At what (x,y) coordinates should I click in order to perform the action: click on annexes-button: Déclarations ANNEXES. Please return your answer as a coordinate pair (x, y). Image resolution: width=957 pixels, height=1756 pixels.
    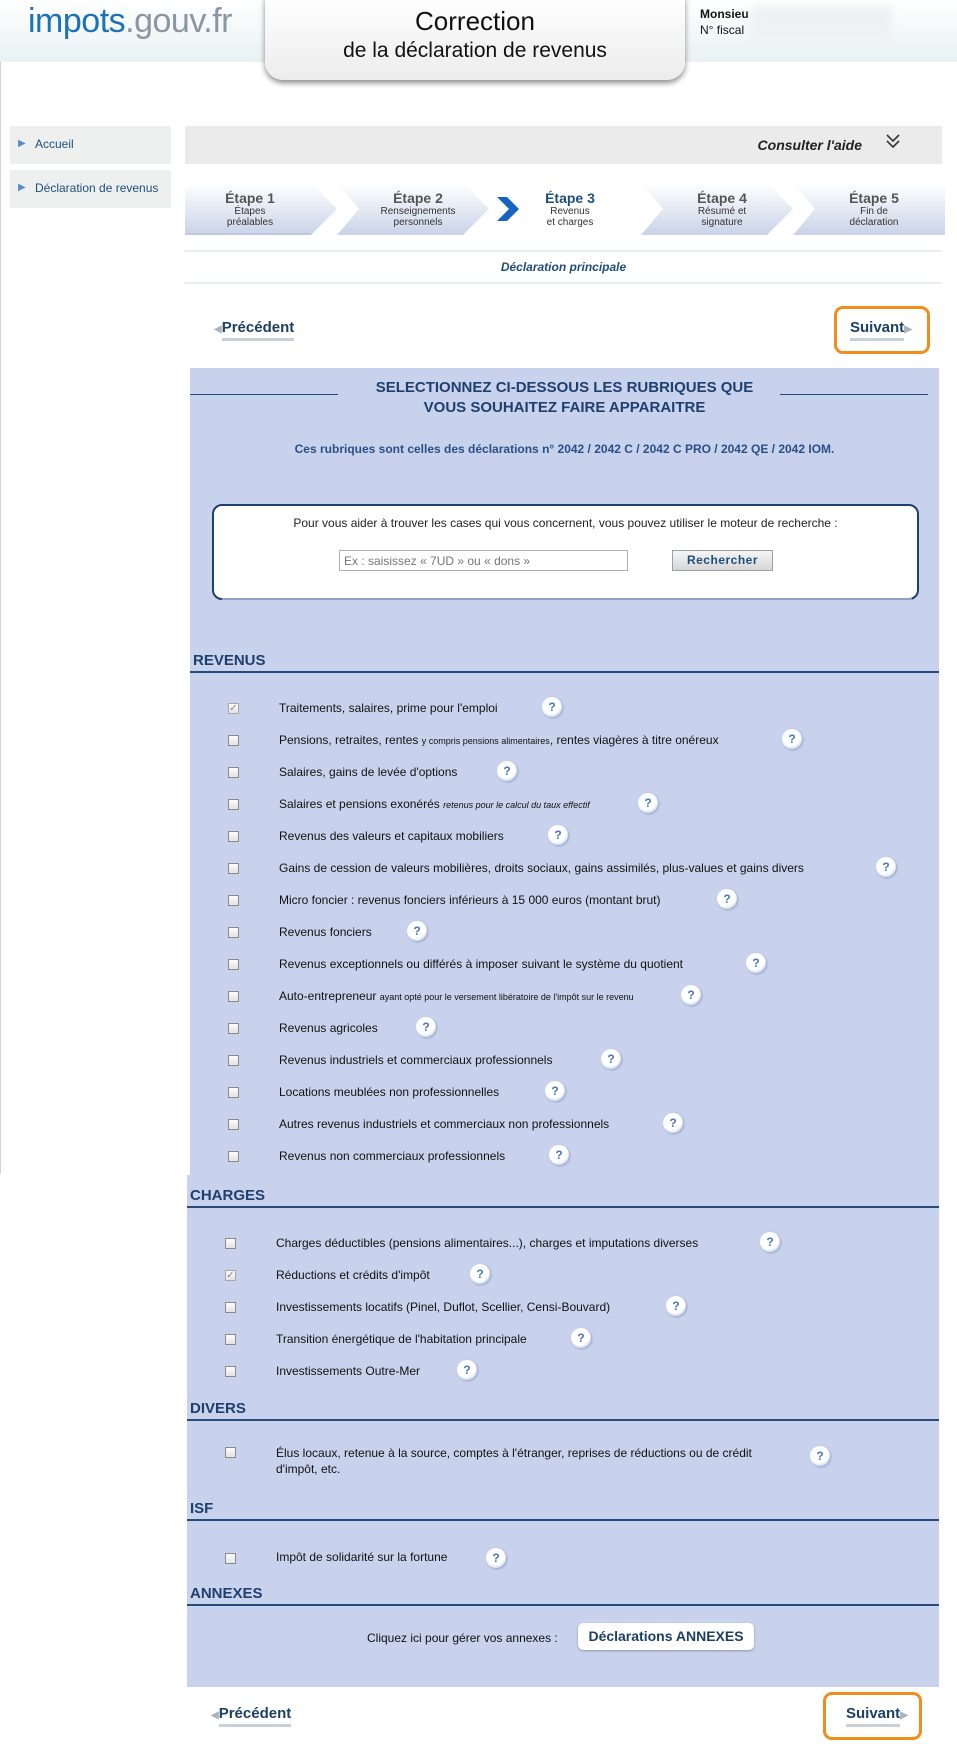
    Looking at the image, I should click on (666, 1636).